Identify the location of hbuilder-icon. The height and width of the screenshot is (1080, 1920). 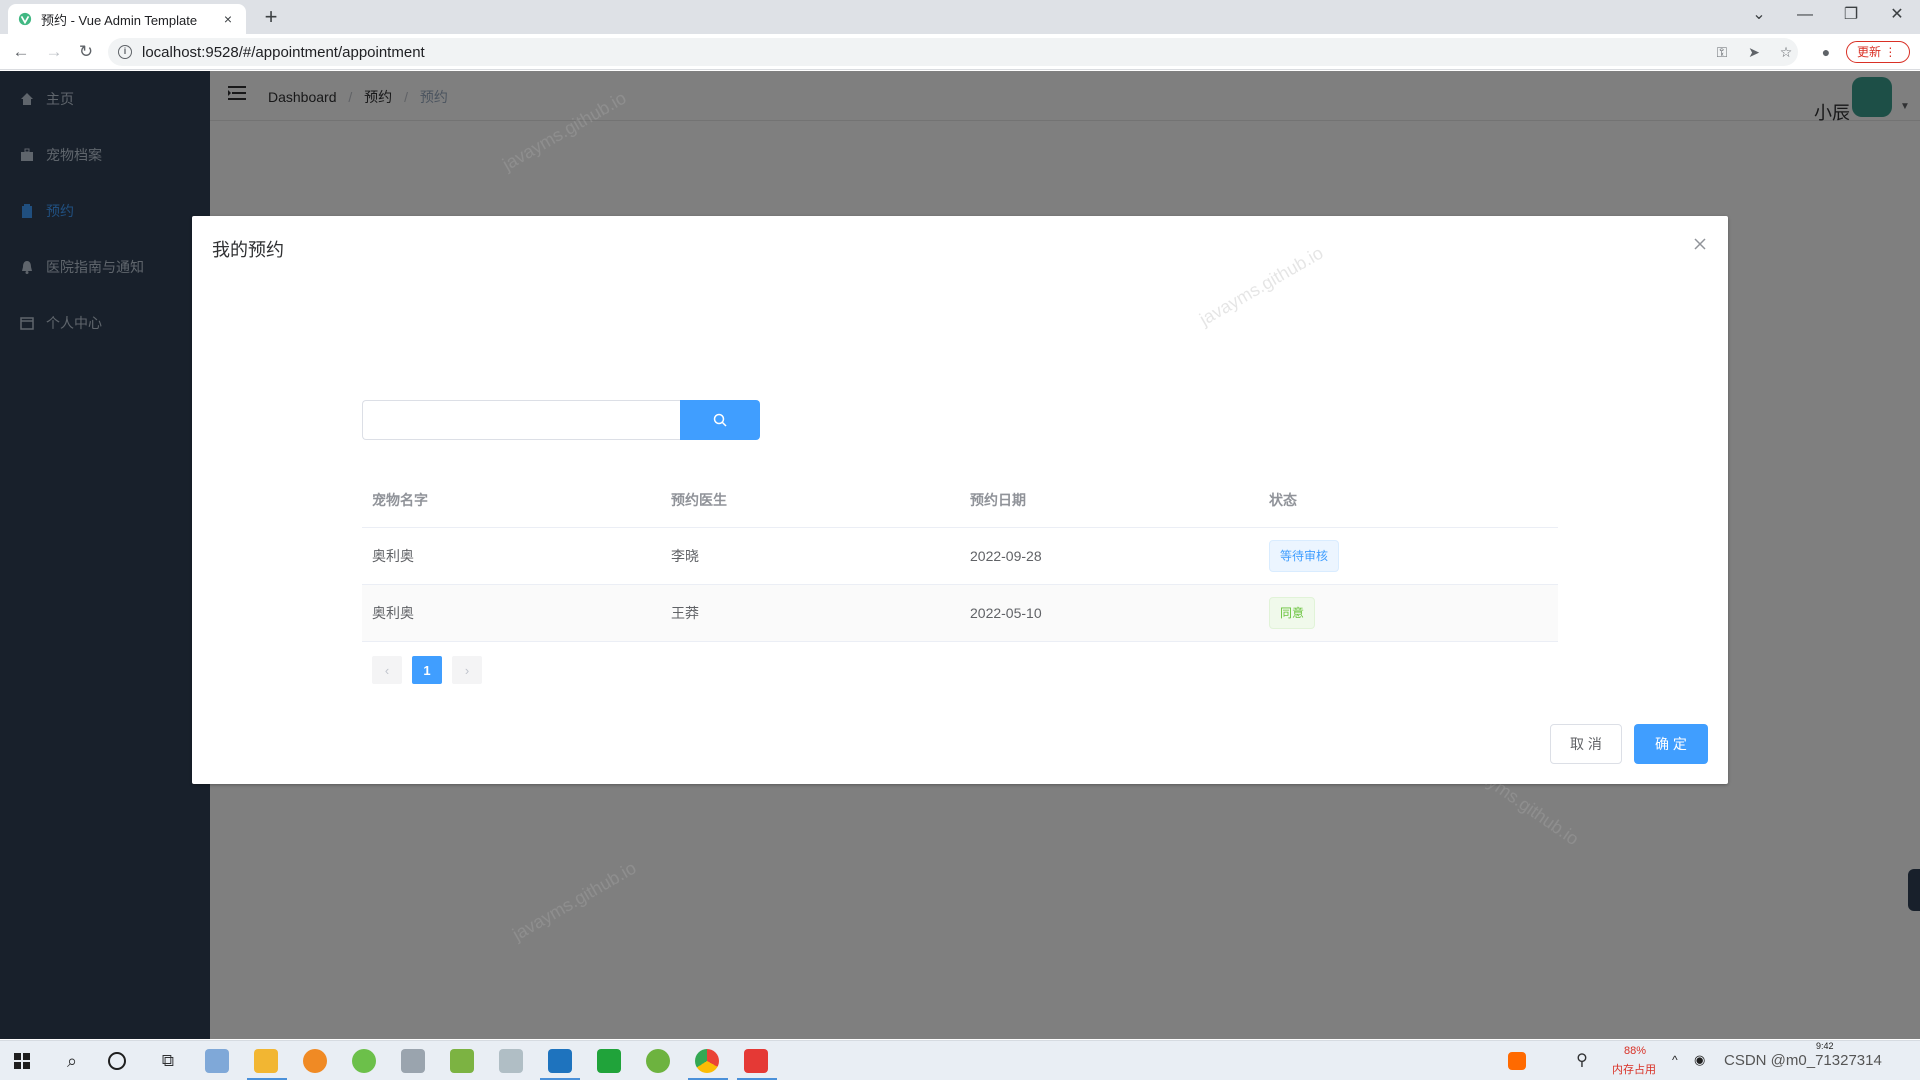
(609, 1061).